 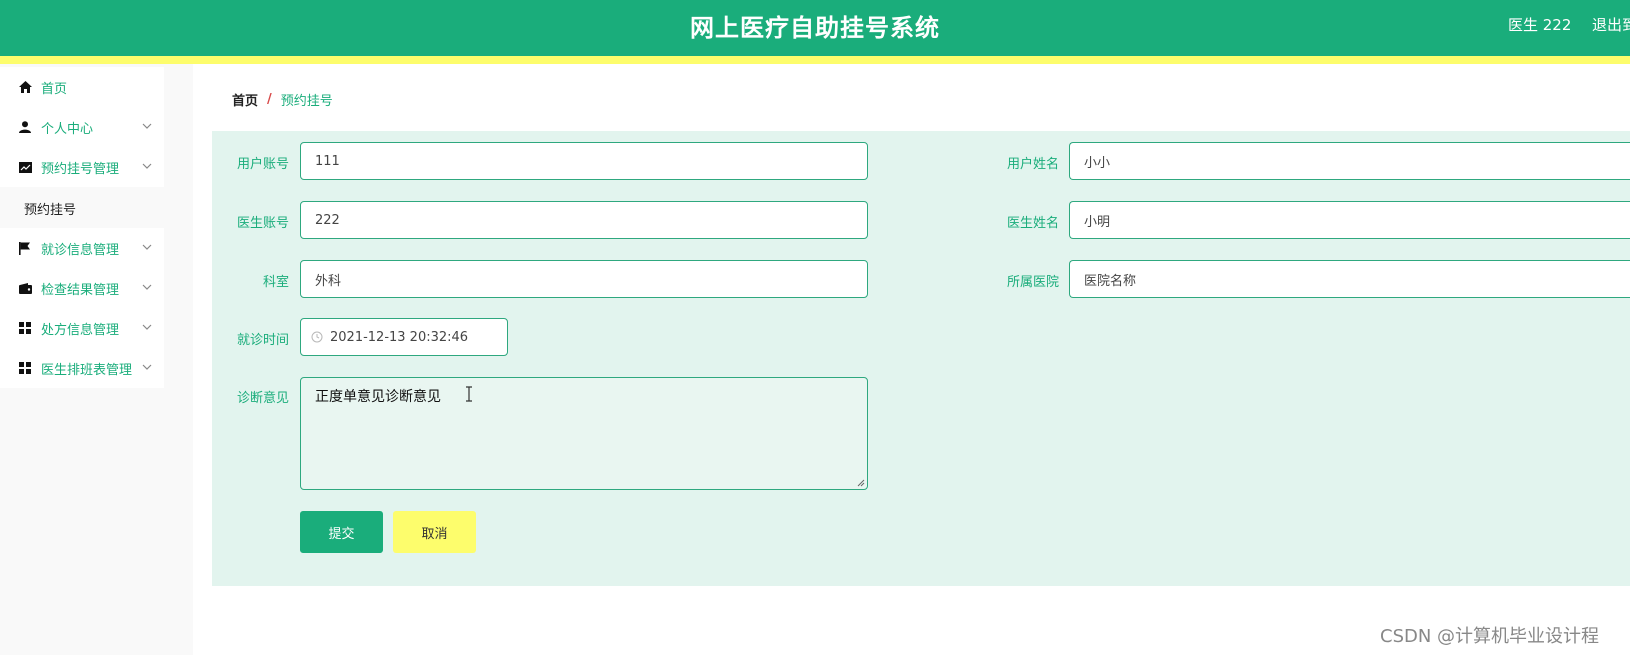 I want to click on hospital-input: 医院名称, so click(x=1349, y=279).